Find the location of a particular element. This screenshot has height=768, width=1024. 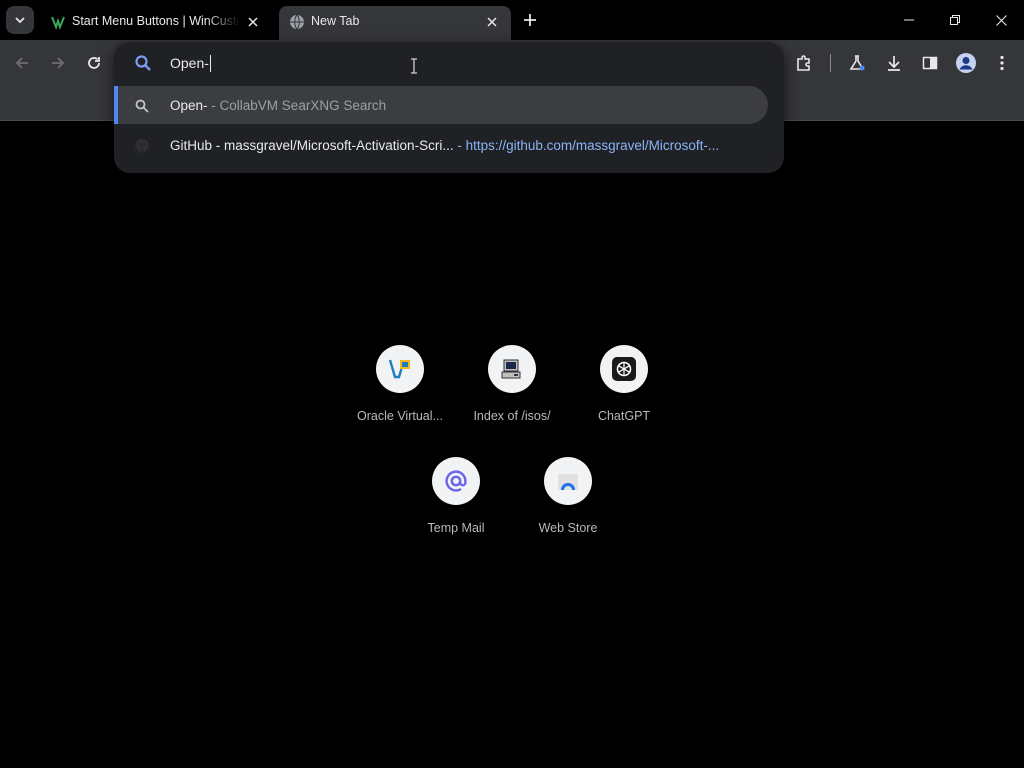

profile-button is located at coordinates (966, 63).